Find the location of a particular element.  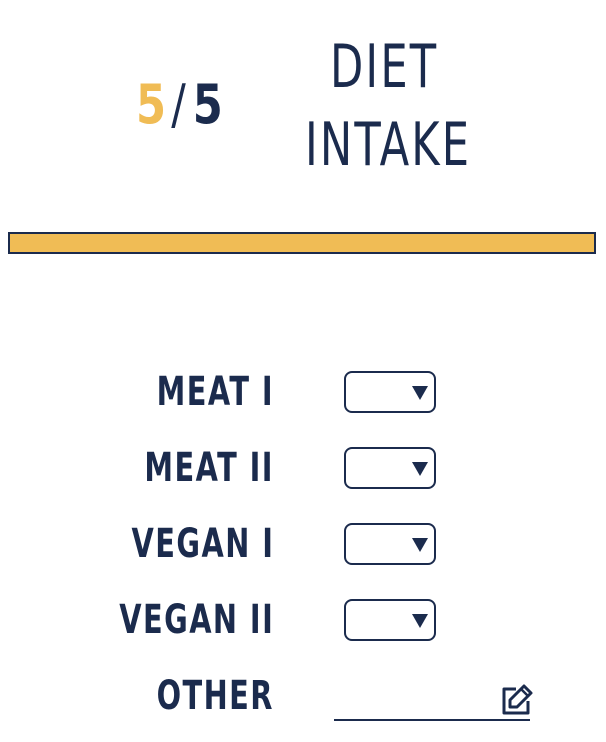

progress-bar is located at coordinates (302, 243).